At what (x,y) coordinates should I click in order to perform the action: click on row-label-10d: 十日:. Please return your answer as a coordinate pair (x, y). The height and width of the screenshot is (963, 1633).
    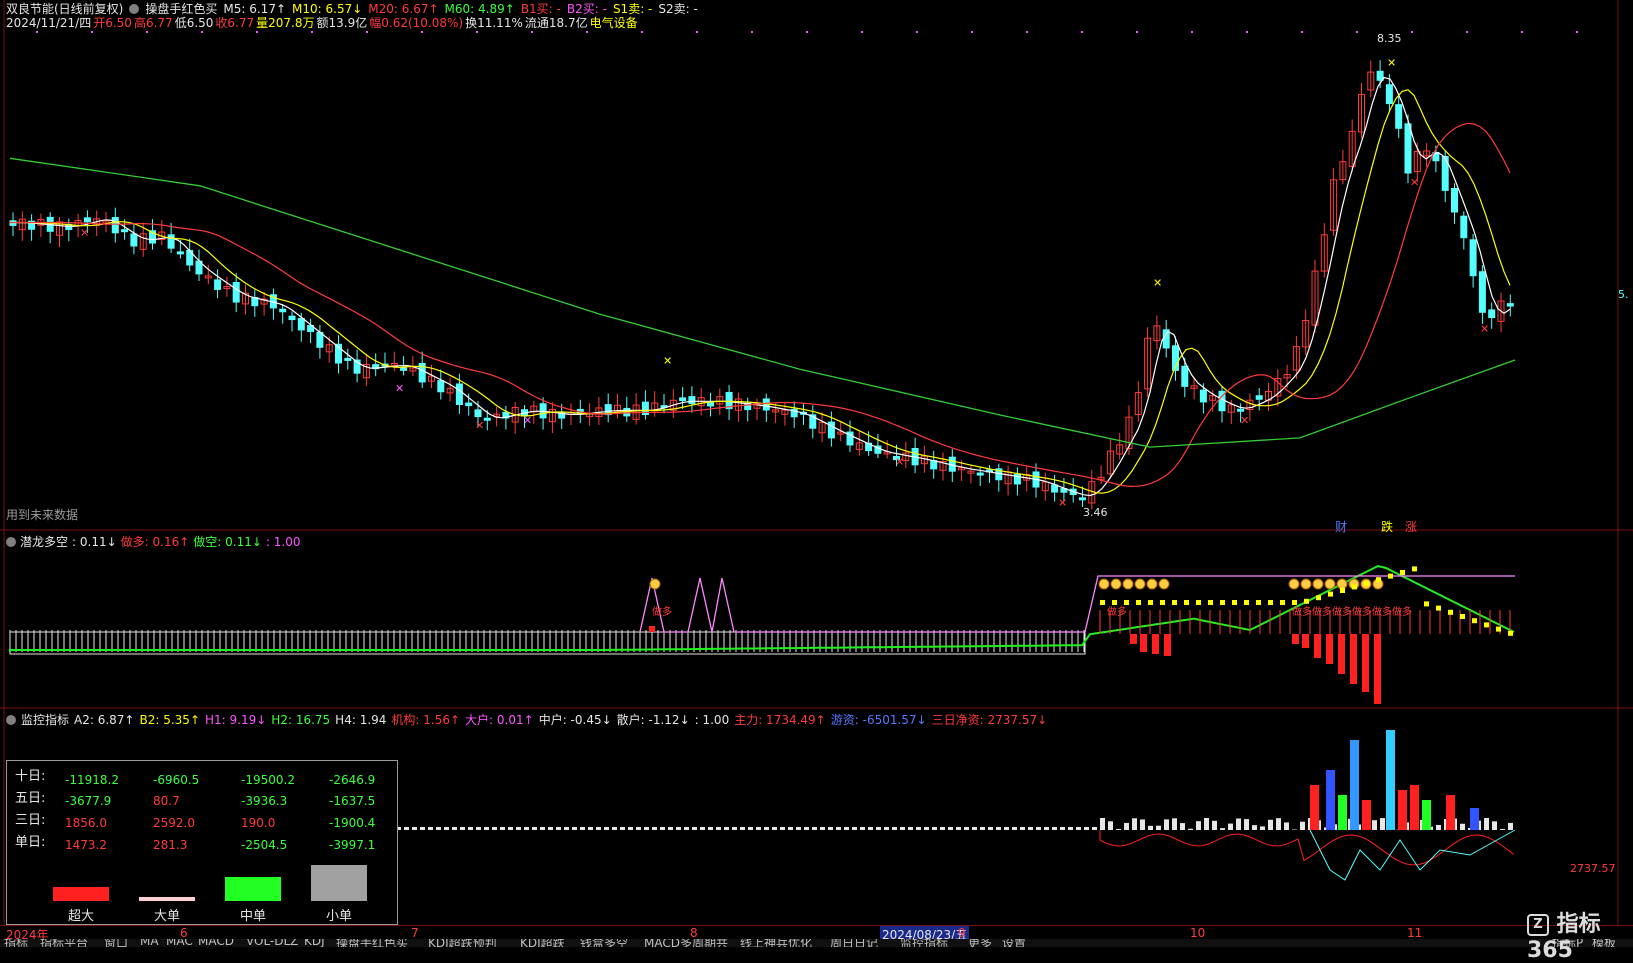
    Looking at the image, I should click on (30, 774).